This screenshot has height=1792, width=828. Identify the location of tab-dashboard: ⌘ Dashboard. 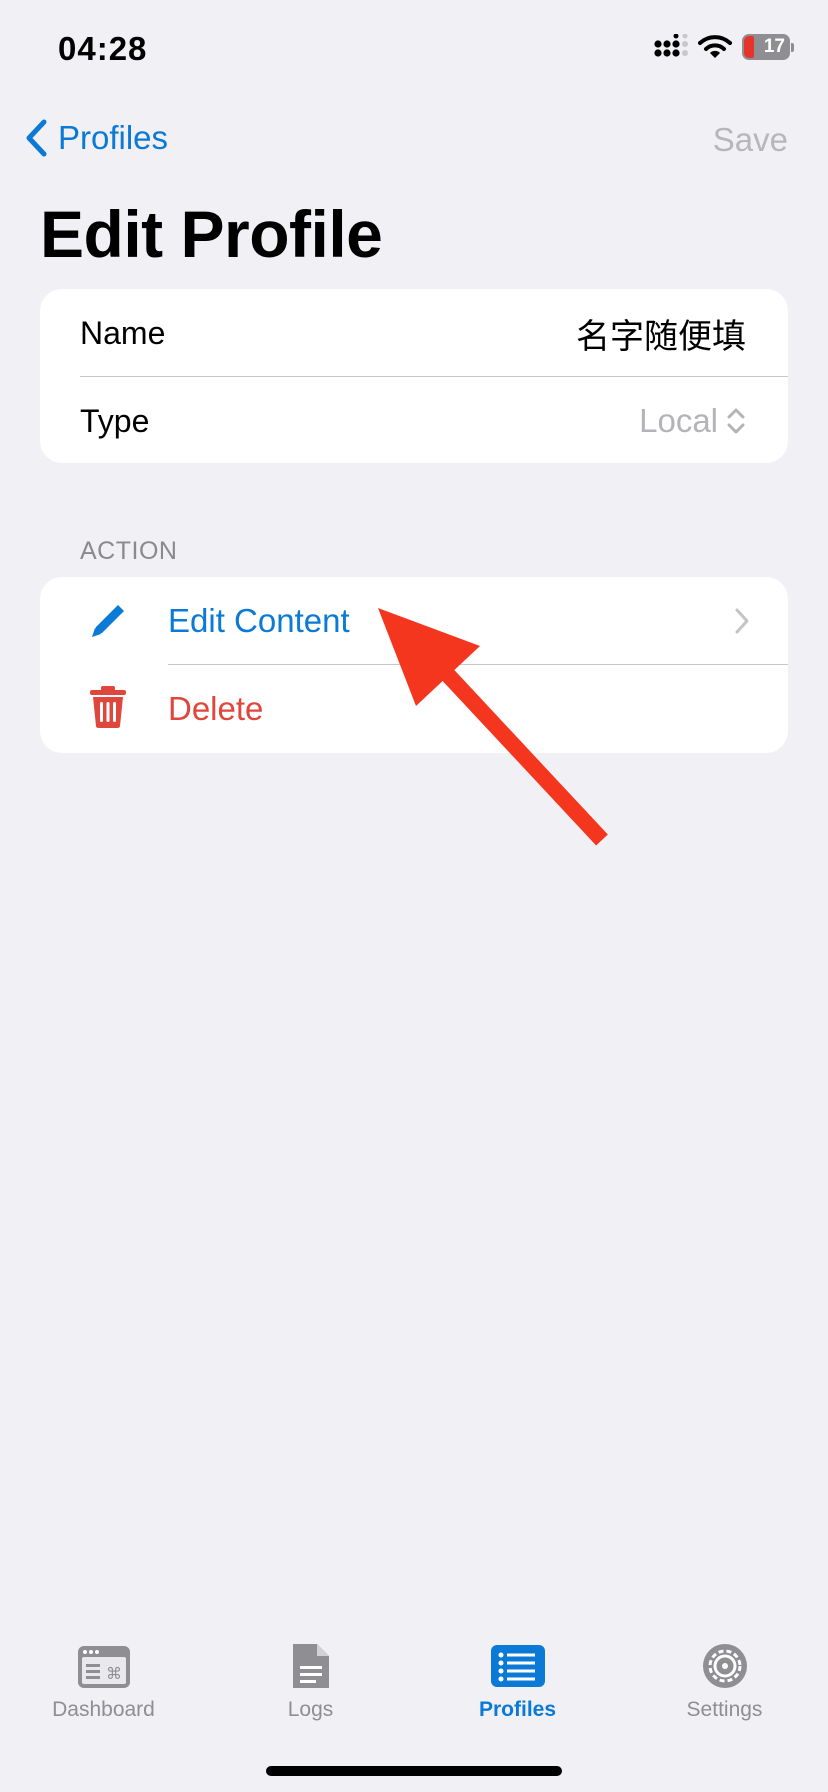
(103, 1675).